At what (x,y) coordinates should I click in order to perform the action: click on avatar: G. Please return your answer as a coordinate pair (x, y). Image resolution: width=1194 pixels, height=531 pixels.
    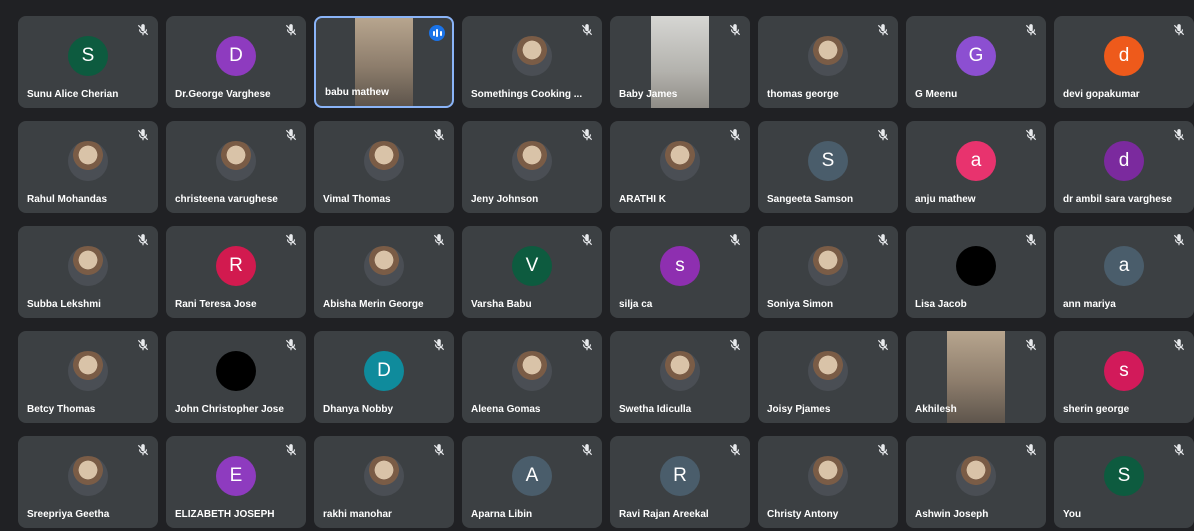
    Looking at the image, I should click on (976, 56).